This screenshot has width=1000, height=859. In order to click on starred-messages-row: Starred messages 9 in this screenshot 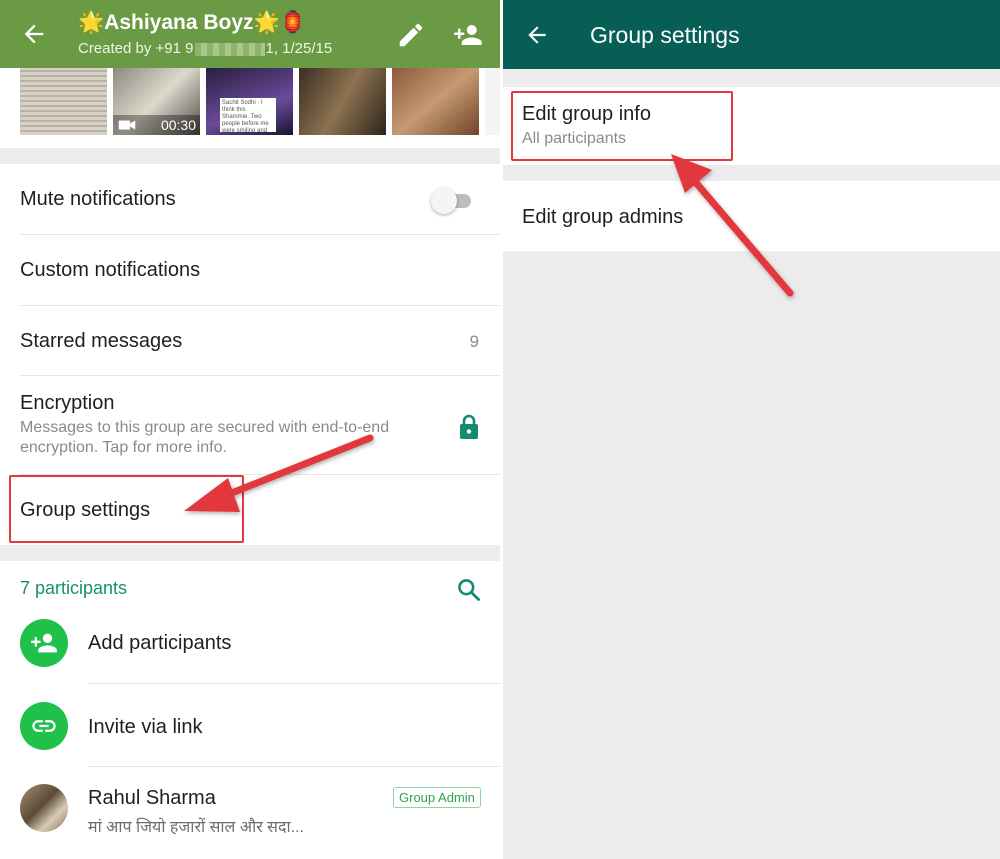, I will do `click(250, 341)`.